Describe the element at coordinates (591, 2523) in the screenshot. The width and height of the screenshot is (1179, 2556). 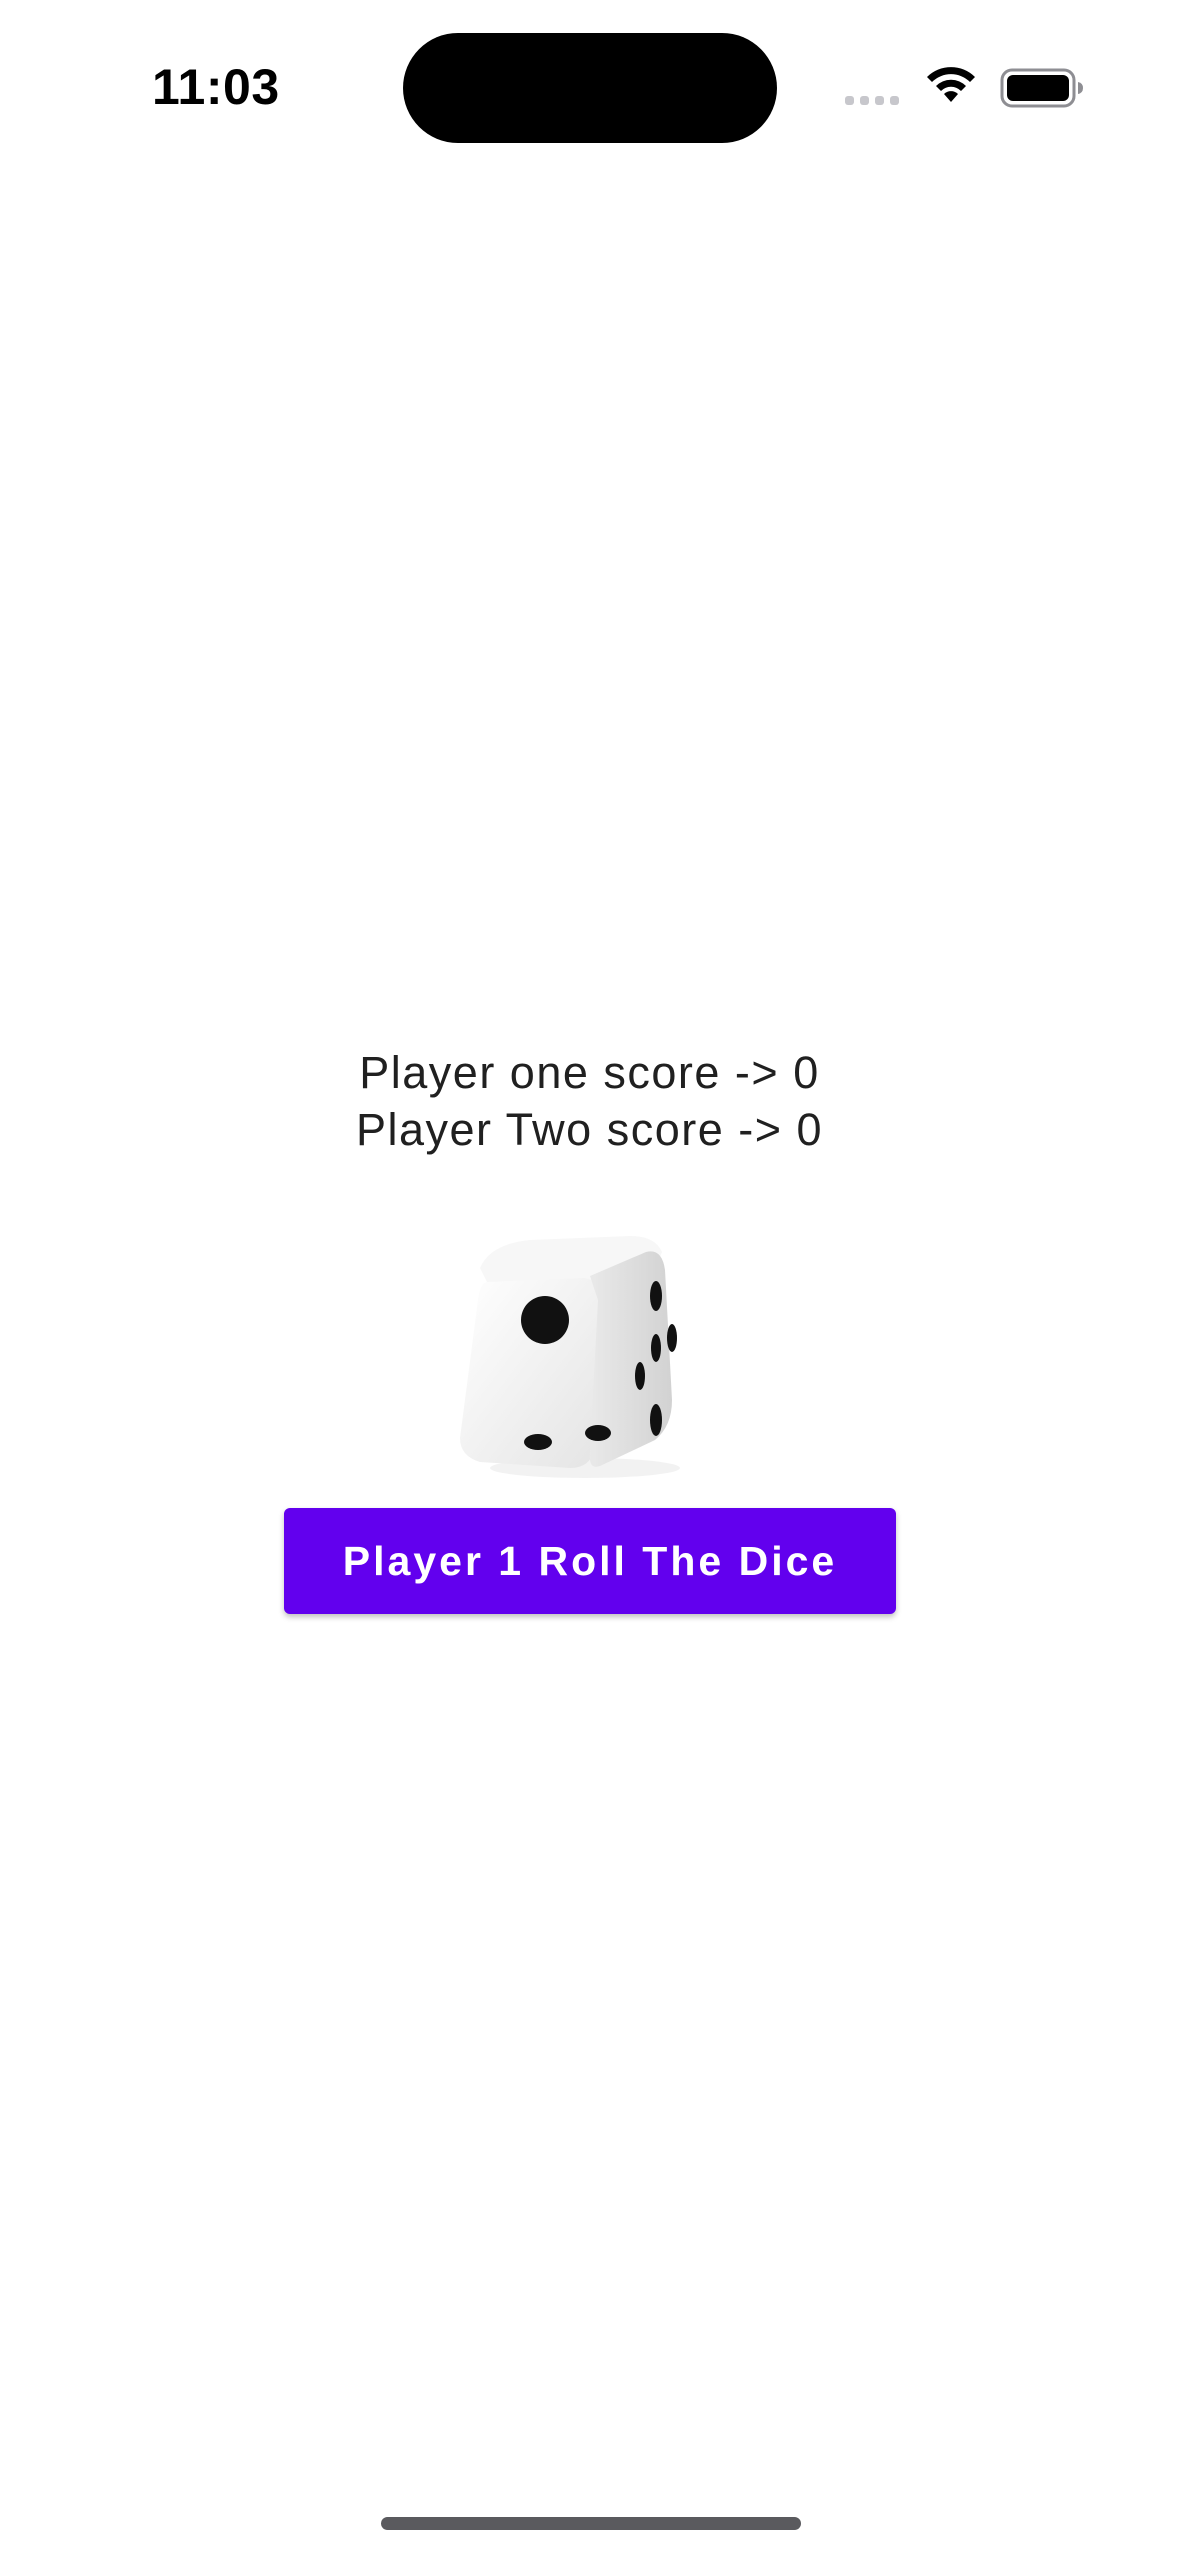
I see `home-indicator` at that location.